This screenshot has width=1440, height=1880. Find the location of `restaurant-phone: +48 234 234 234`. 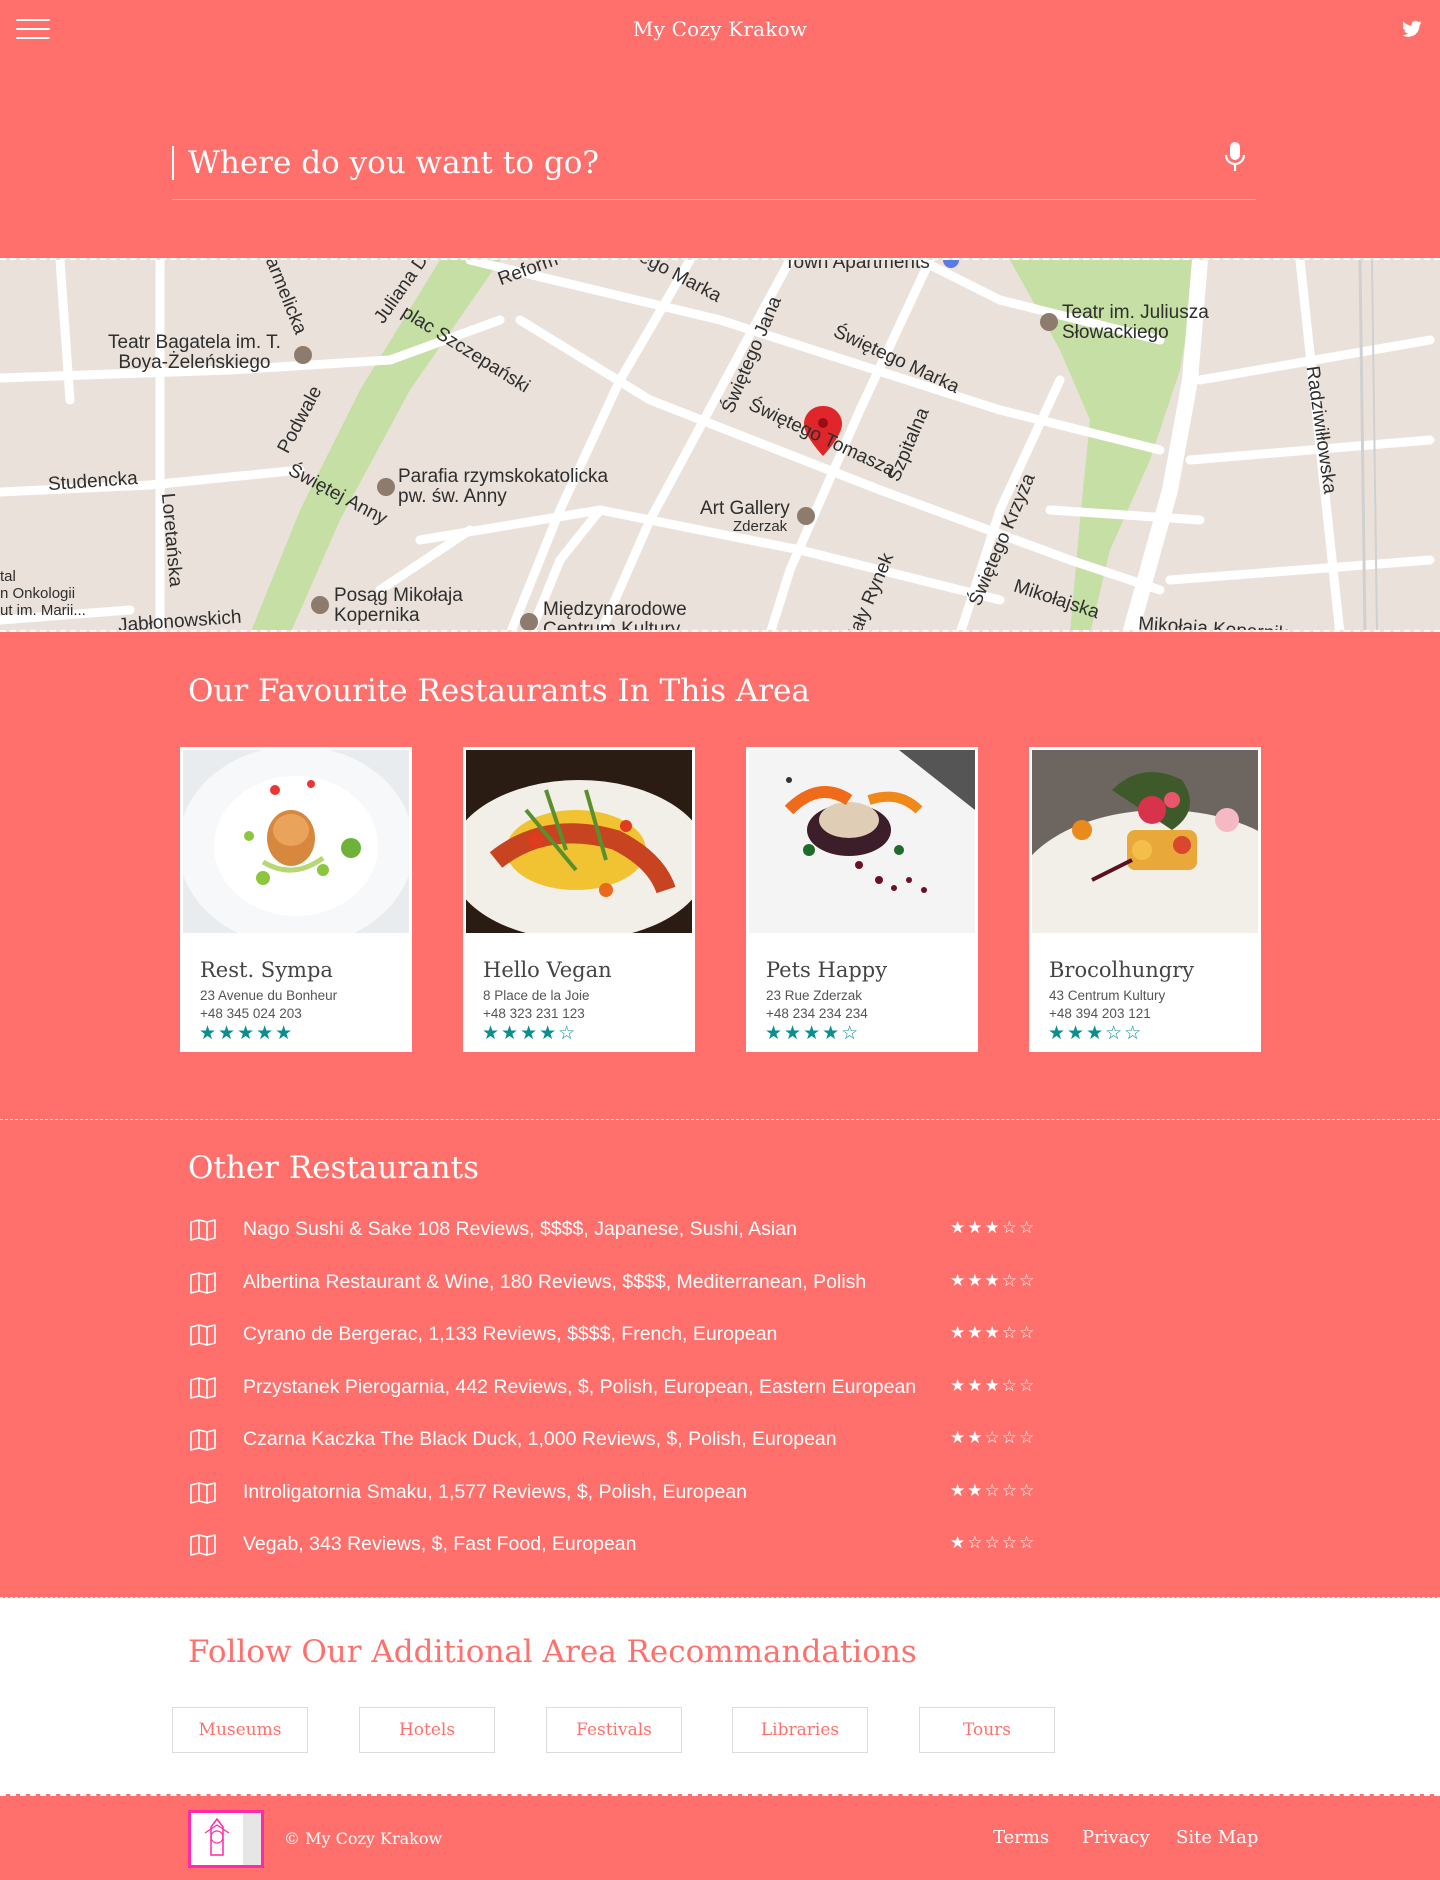

restaurant-phone: +48 234 234 234 is located at coordinates (817, 1013).